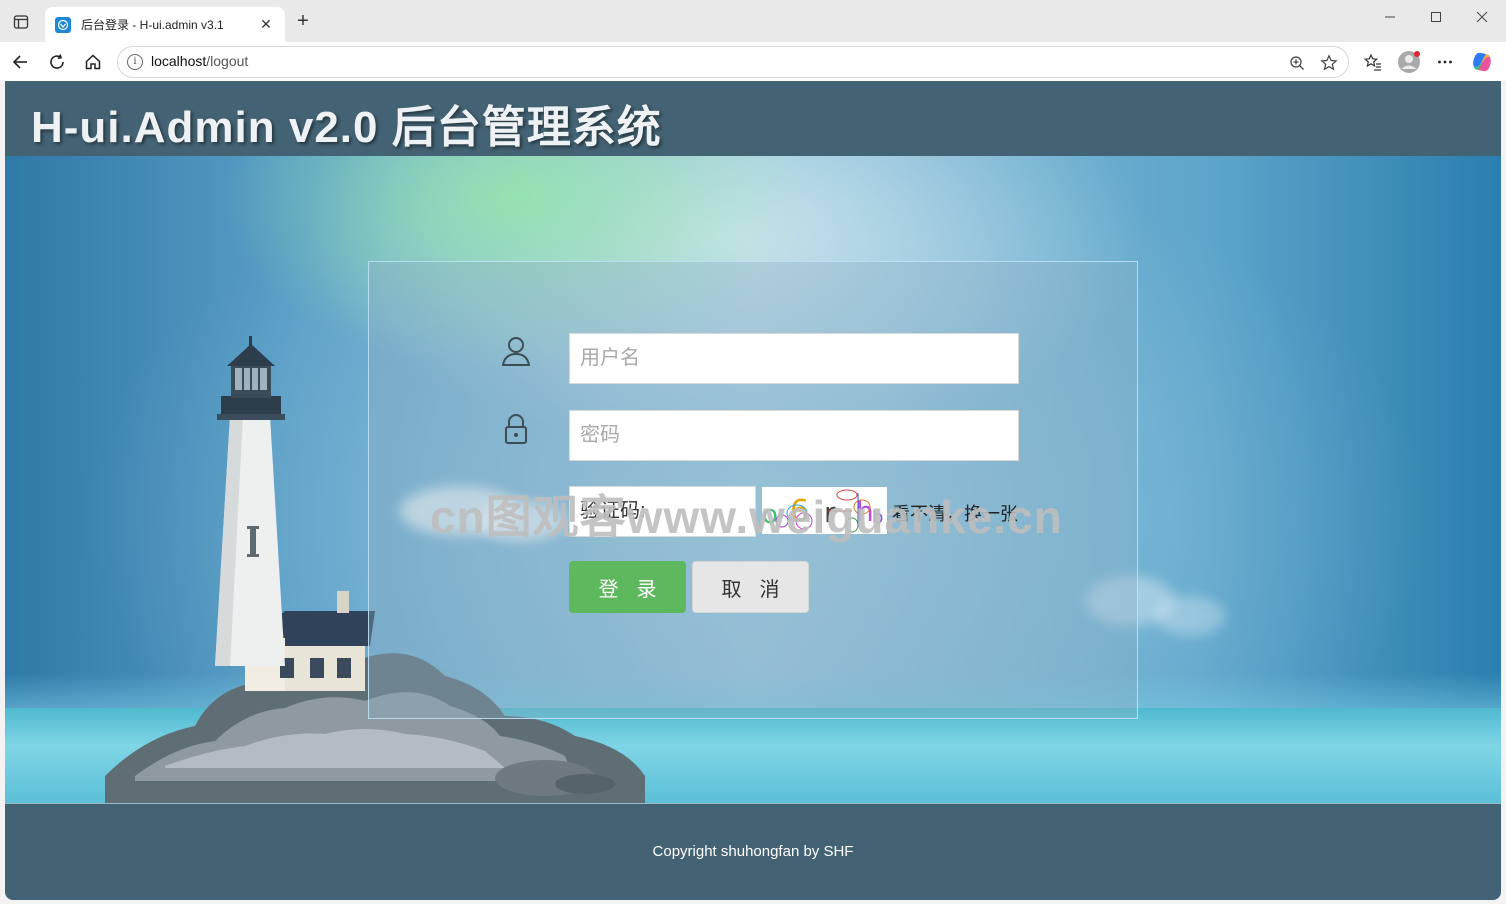 Image resolution: width=1506 pixels, height=904 pixels. What do you see at coordinates (516, 351) in the screenshot?
I see `user-icon` at bounding box center [516, 351].